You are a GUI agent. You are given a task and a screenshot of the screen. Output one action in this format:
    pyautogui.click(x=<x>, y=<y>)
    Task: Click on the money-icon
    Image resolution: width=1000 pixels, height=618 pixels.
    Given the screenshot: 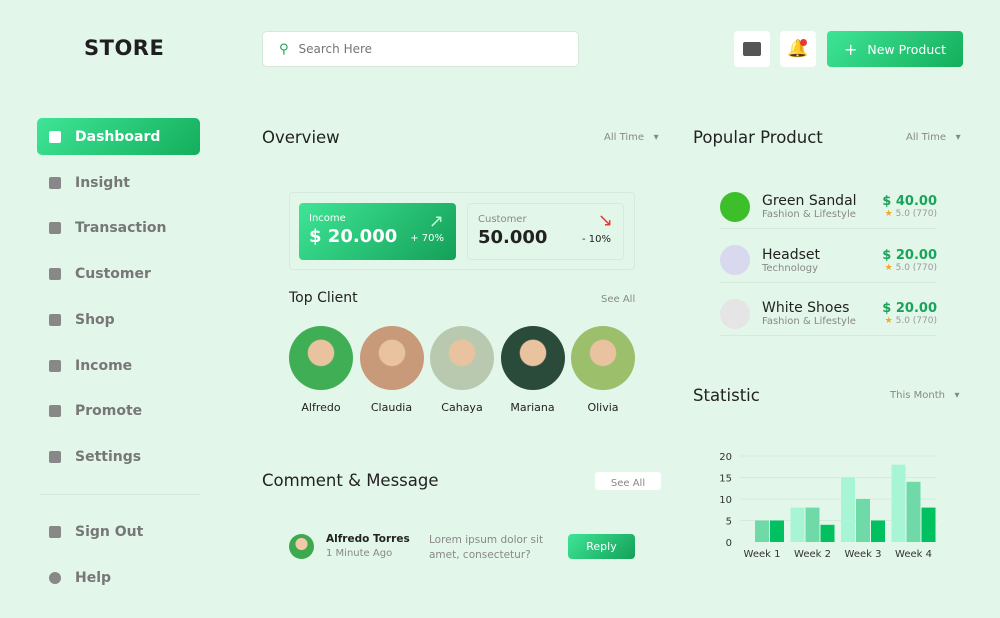 What is the action you would take?
    pyautogui.click(x=55, y=365)
    